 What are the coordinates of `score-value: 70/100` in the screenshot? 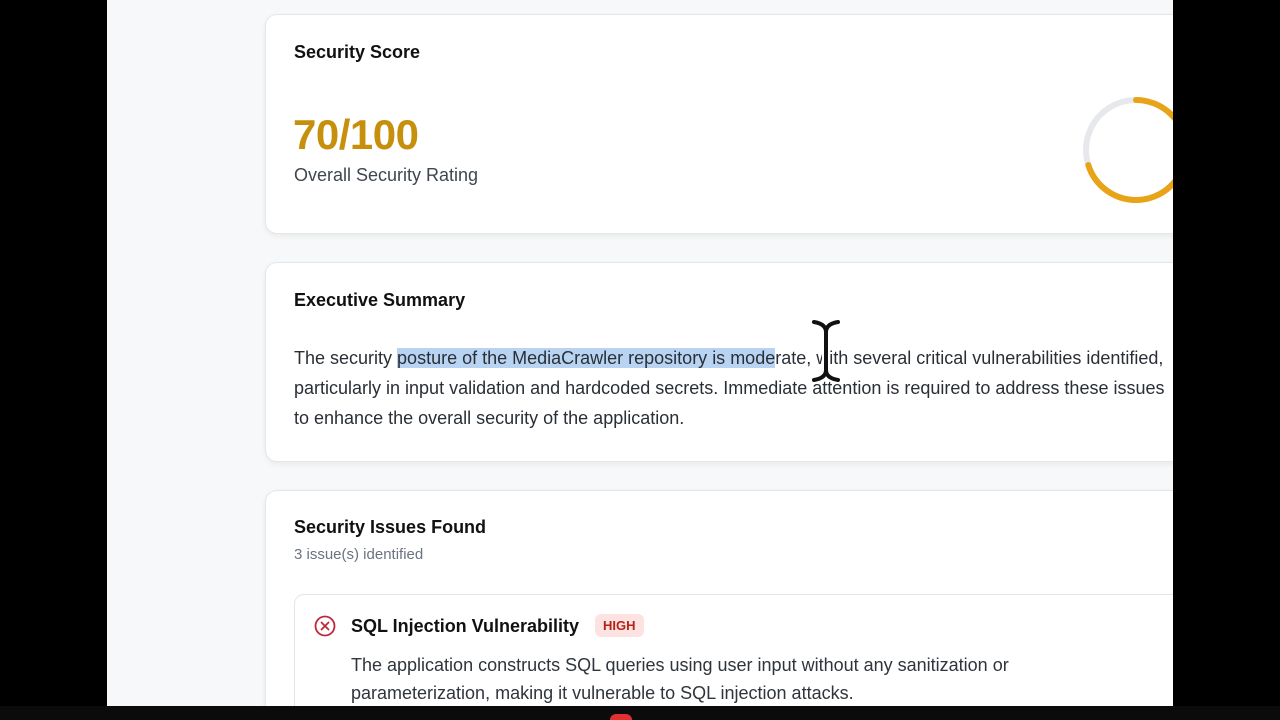 It's located at (356, 134).